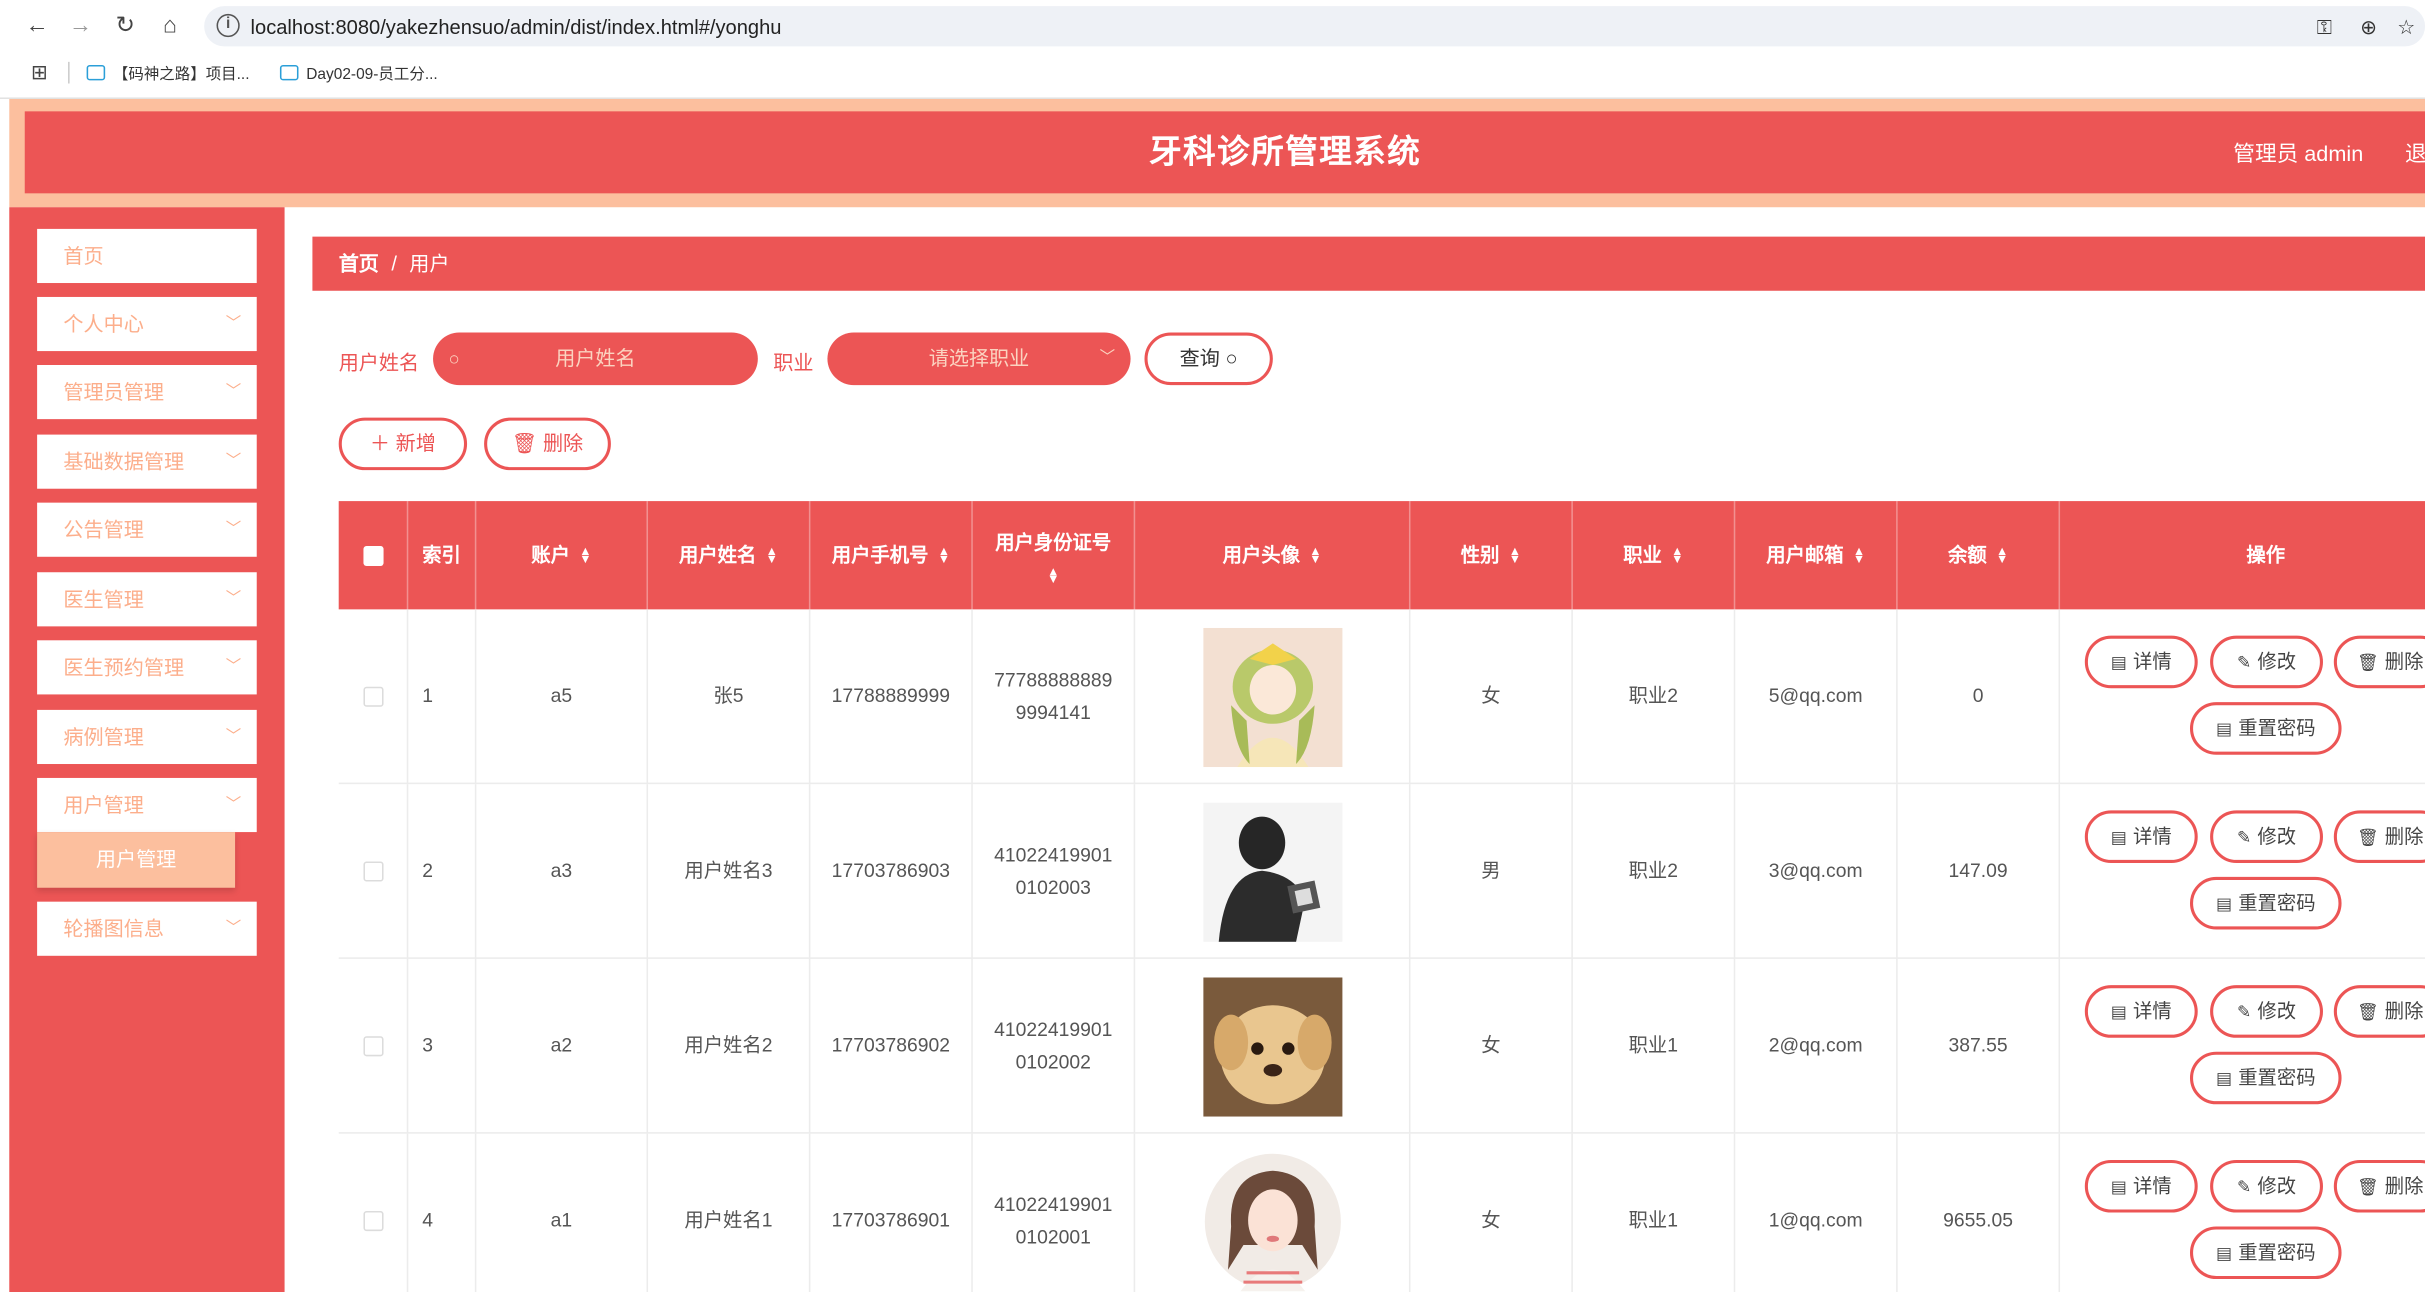  I want to click on sidebar-item-carousel: 轮播图信息 ﹀, so click(147, 928).